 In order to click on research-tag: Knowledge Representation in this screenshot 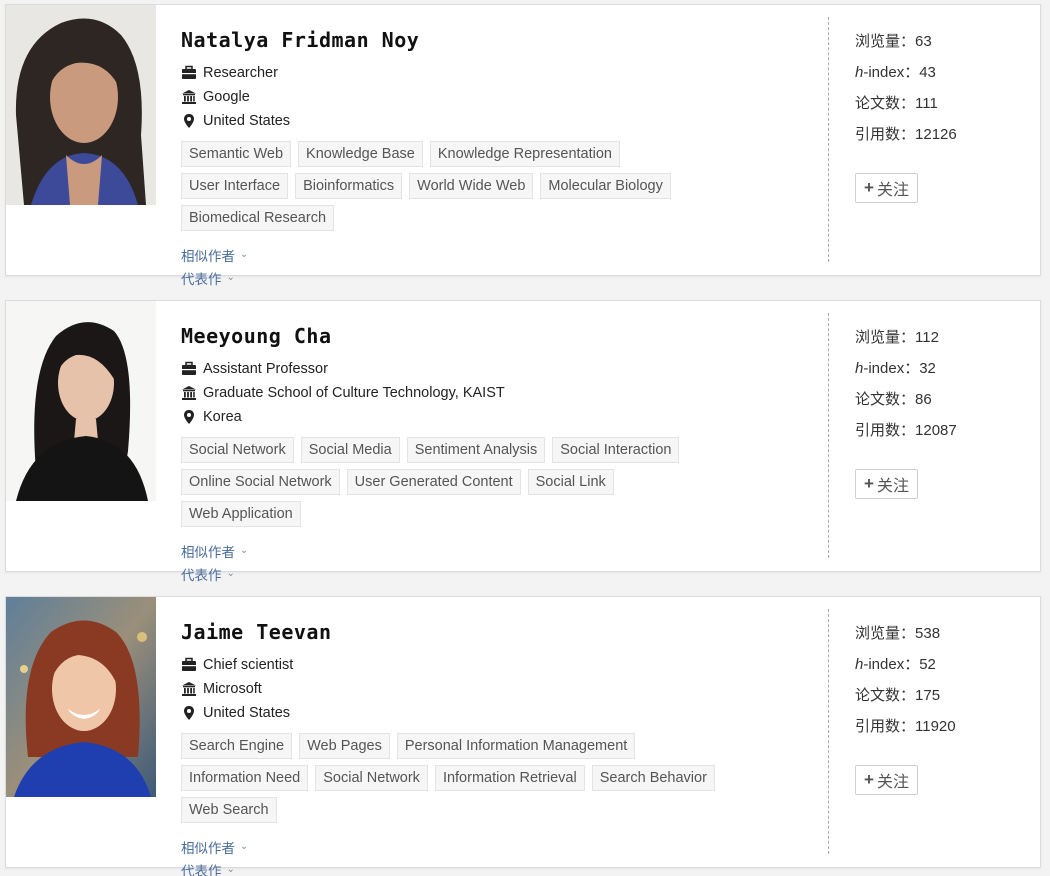, I will do `click(524, 154)`.